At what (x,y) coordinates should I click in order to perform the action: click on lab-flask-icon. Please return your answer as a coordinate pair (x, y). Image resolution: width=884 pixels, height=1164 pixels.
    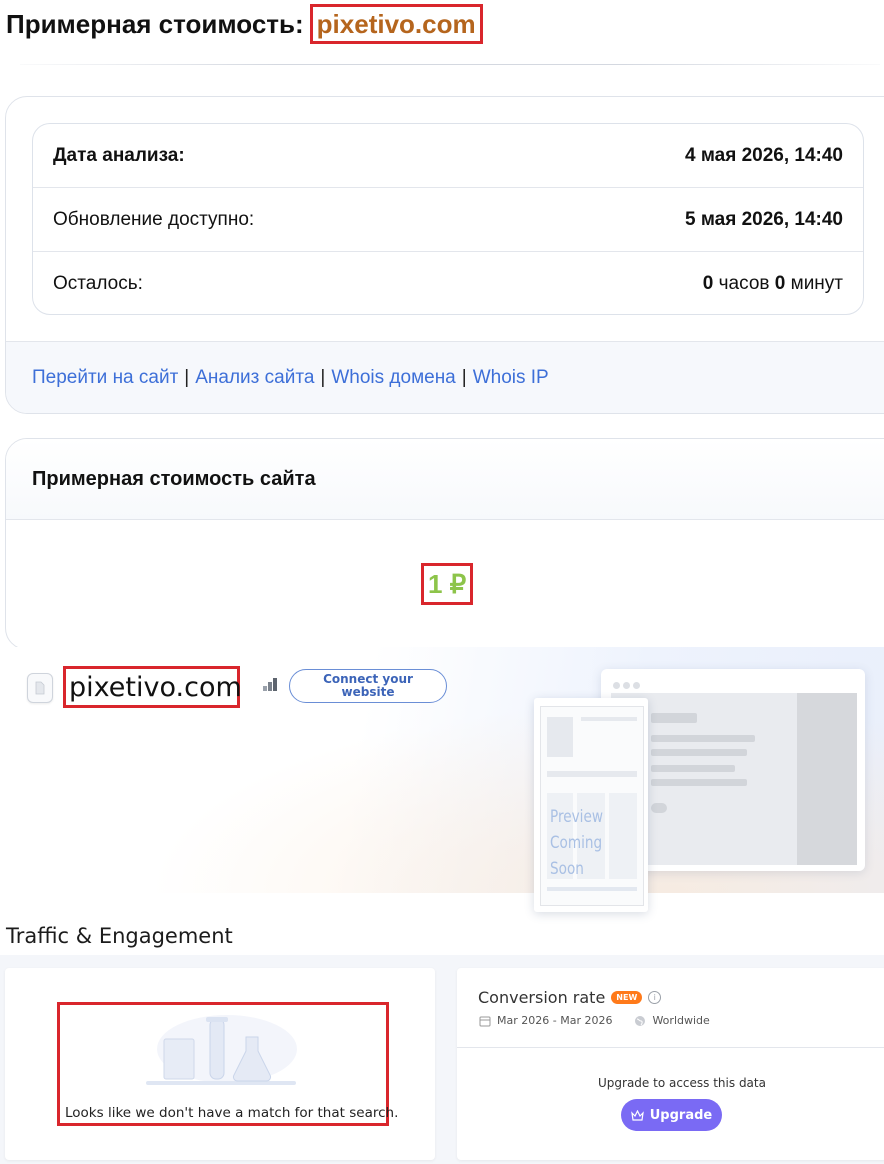
    Looking at the image, I should click on (221, 1050).